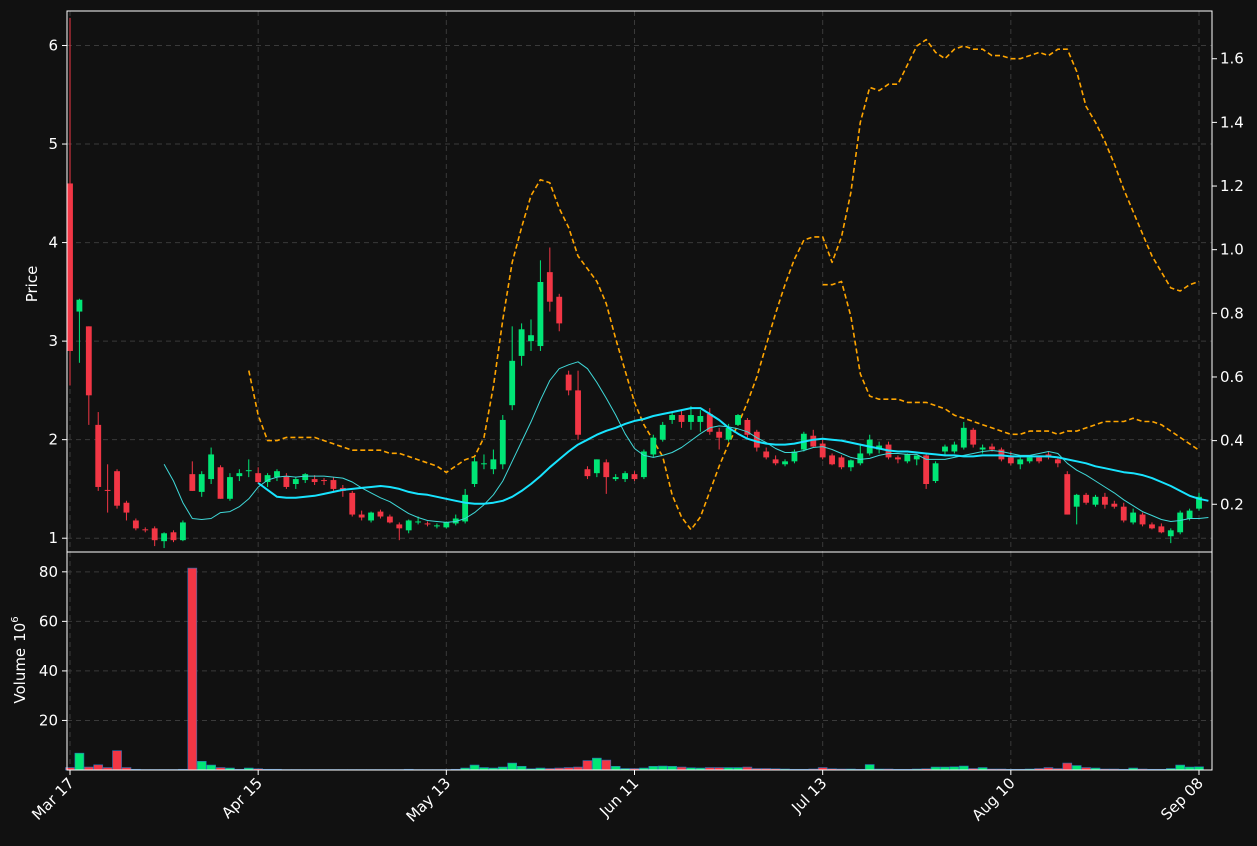  Describe the element at coordinates (48, 572) in the screenshot. I see `volume-tick-label: 80` at that location.